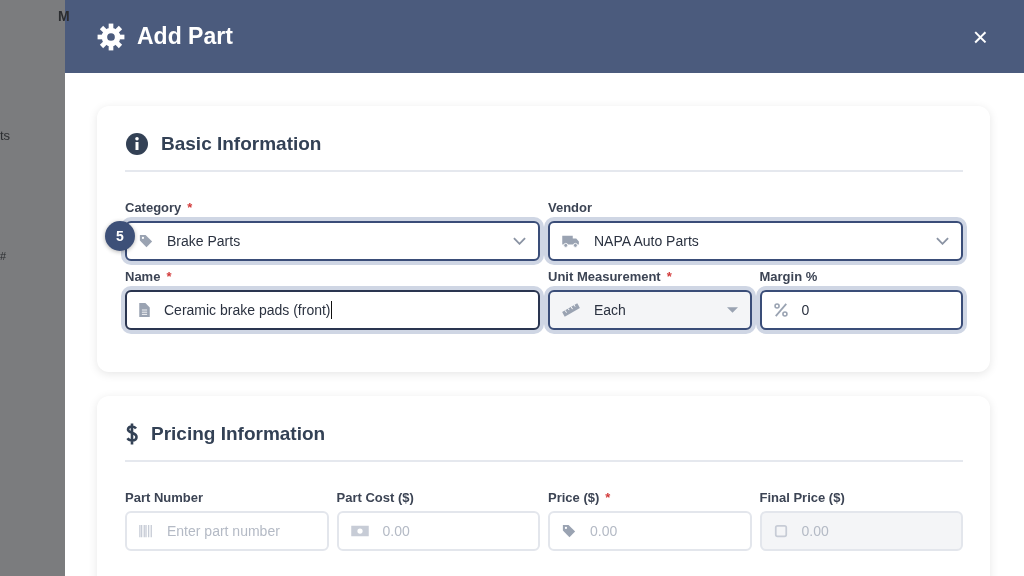 The image size is (1024, 576). I want to click on field-label: Final Price ($), so click(802, 497).